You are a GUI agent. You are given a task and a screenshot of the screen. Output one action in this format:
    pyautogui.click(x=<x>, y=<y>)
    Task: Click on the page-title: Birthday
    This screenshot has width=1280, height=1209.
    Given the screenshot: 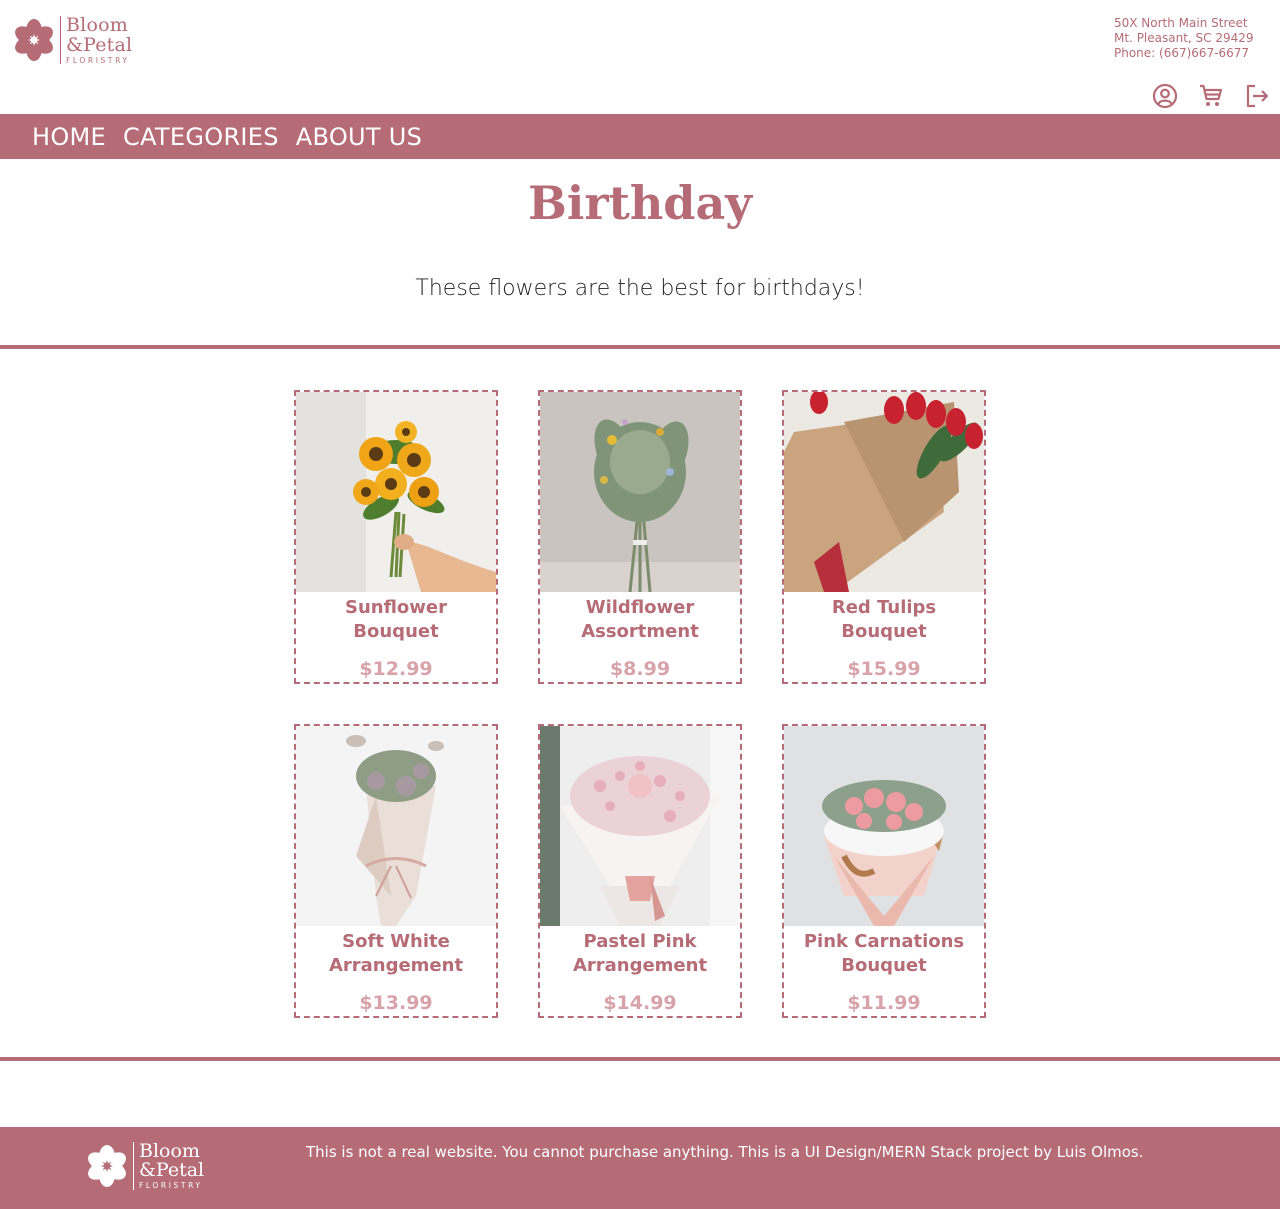 What is the action you would take?
    pyautogui.click(x=640, y=203)
    